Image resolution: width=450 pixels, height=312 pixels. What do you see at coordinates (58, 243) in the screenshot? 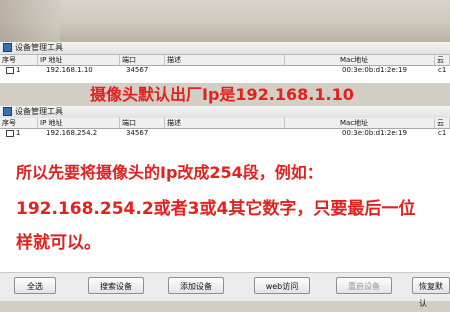
I see `annotation-conclusion: 样就可以。` at bounding box center [58, 243].